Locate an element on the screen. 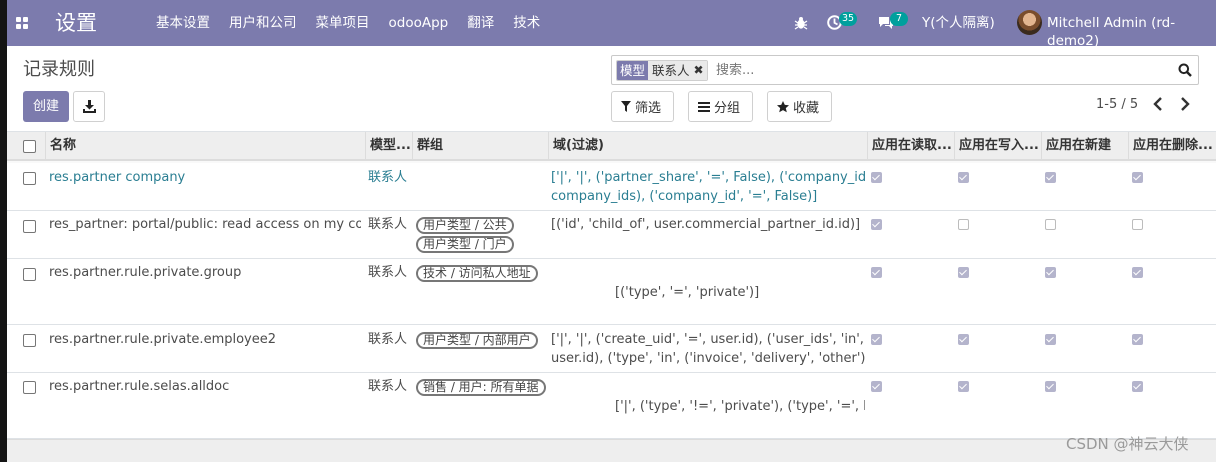 The height and width of the screenshot is (462, 1216). breadcrumb: 记录规则 is located at coordinates (59, 69).